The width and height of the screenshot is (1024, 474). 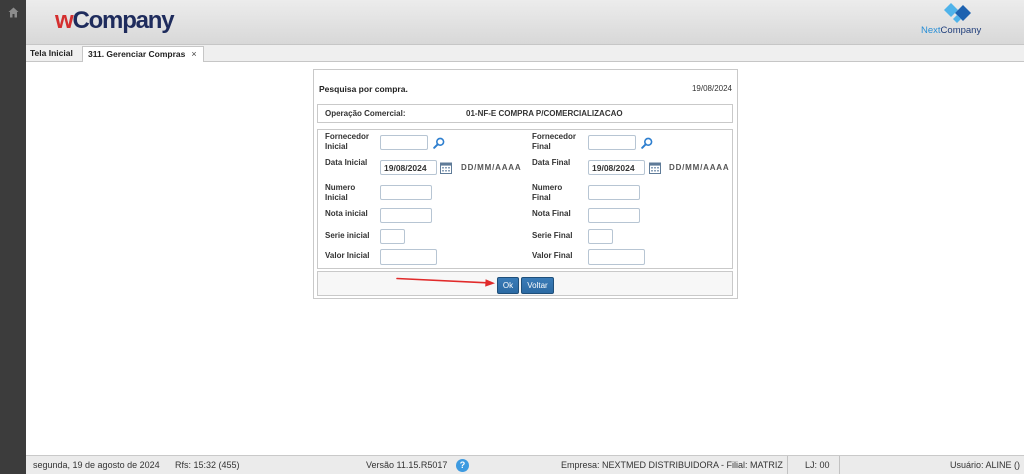 What do you see at coordinates (392, 236) in the screenshot?
I see `serie-inicial-input` at bounding box center [392, 236].